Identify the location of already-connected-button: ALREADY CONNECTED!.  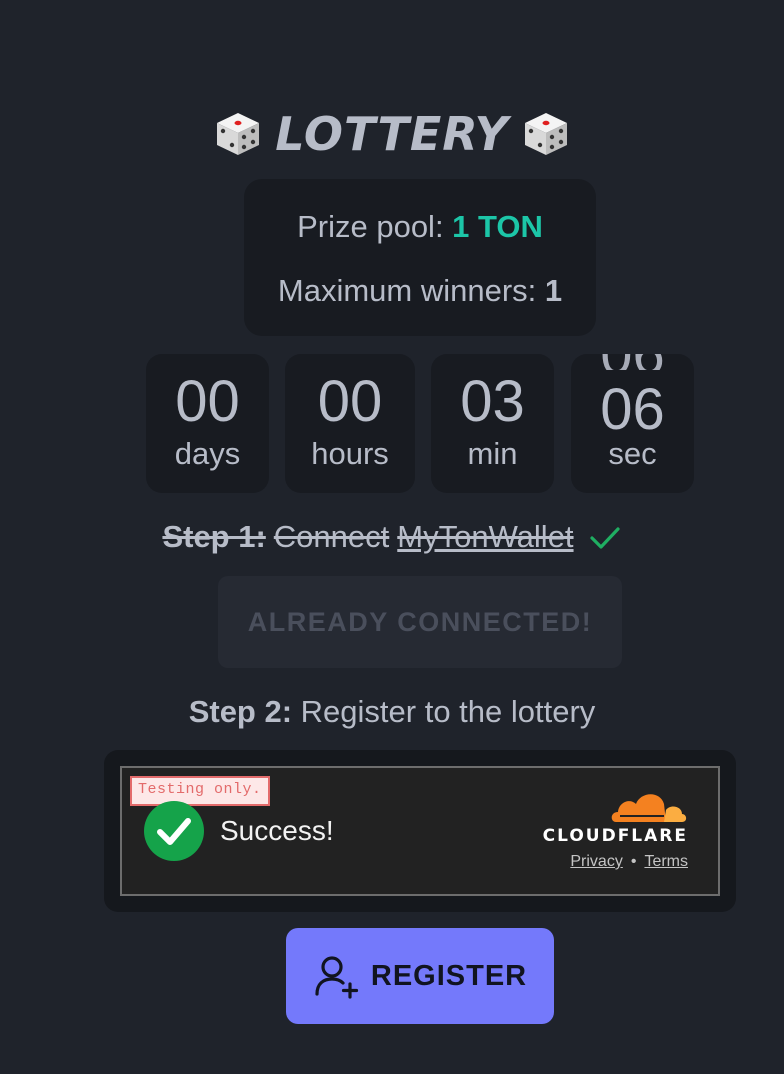
(420, 622).